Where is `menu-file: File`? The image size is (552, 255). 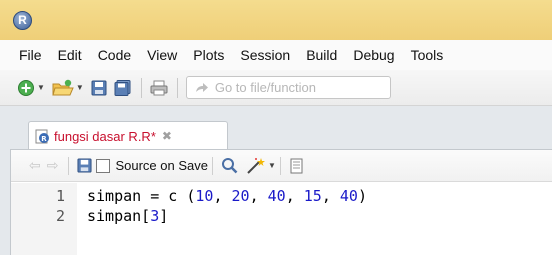 menu-file: File is located at coordinates (30, 55).